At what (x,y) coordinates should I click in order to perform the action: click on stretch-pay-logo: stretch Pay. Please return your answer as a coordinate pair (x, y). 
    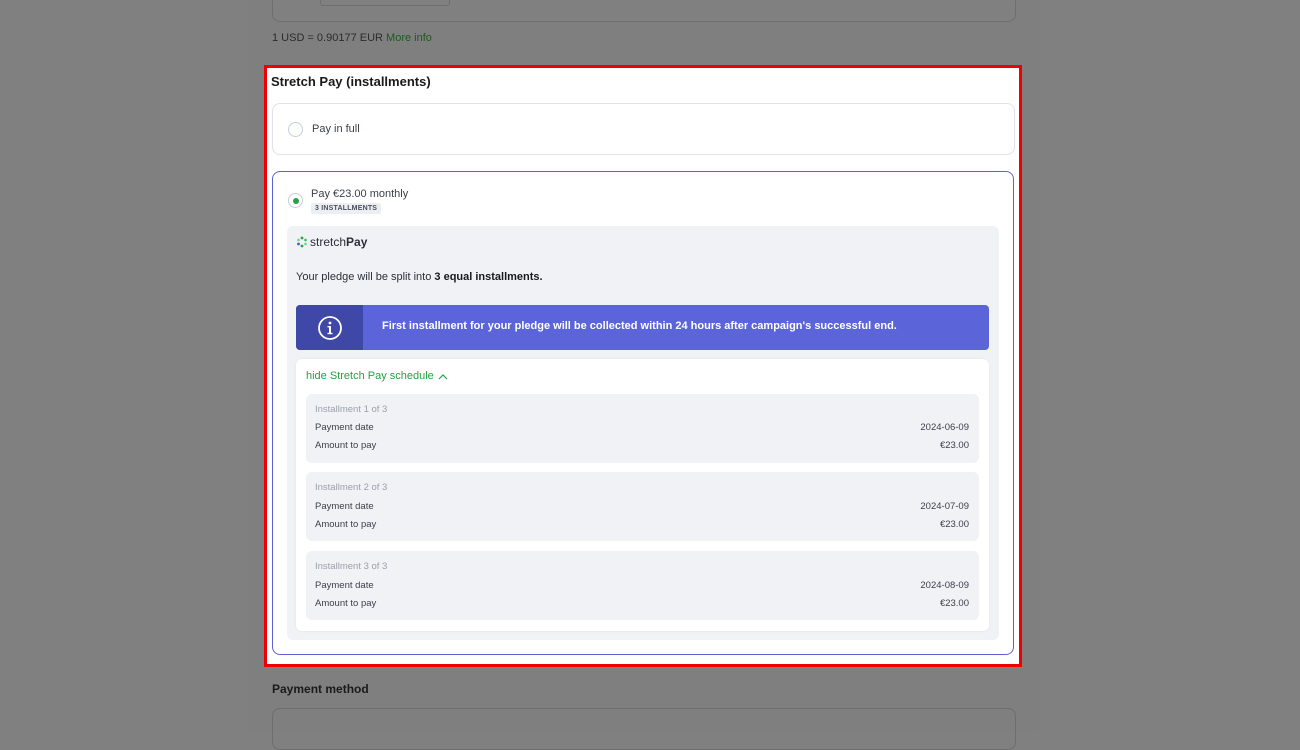
    Looking at the image, I should click on (331, 242).